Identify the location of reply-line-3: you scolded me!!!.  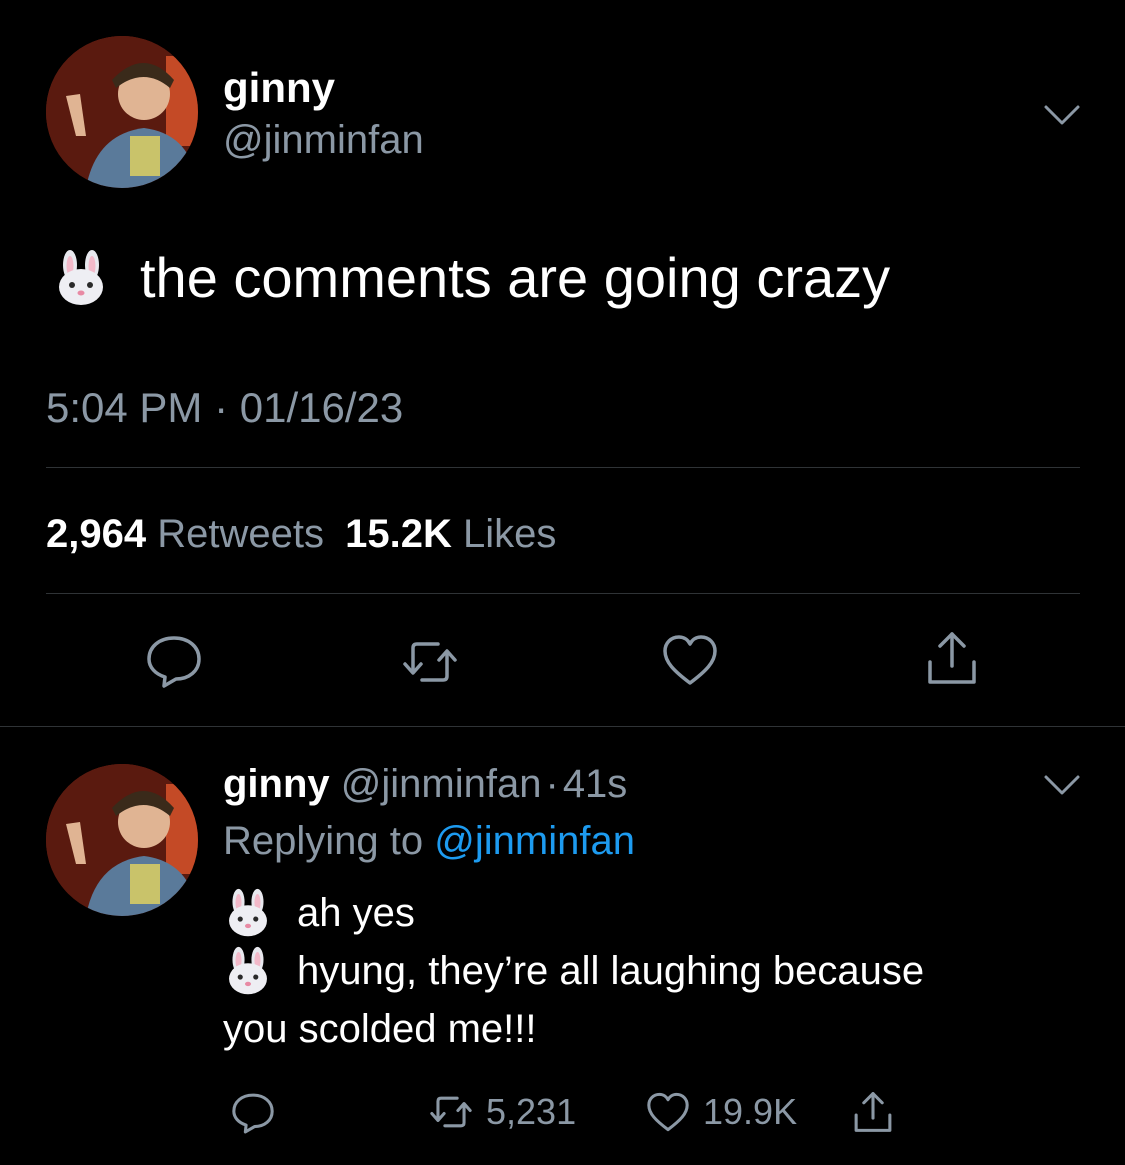
(380, 1029).